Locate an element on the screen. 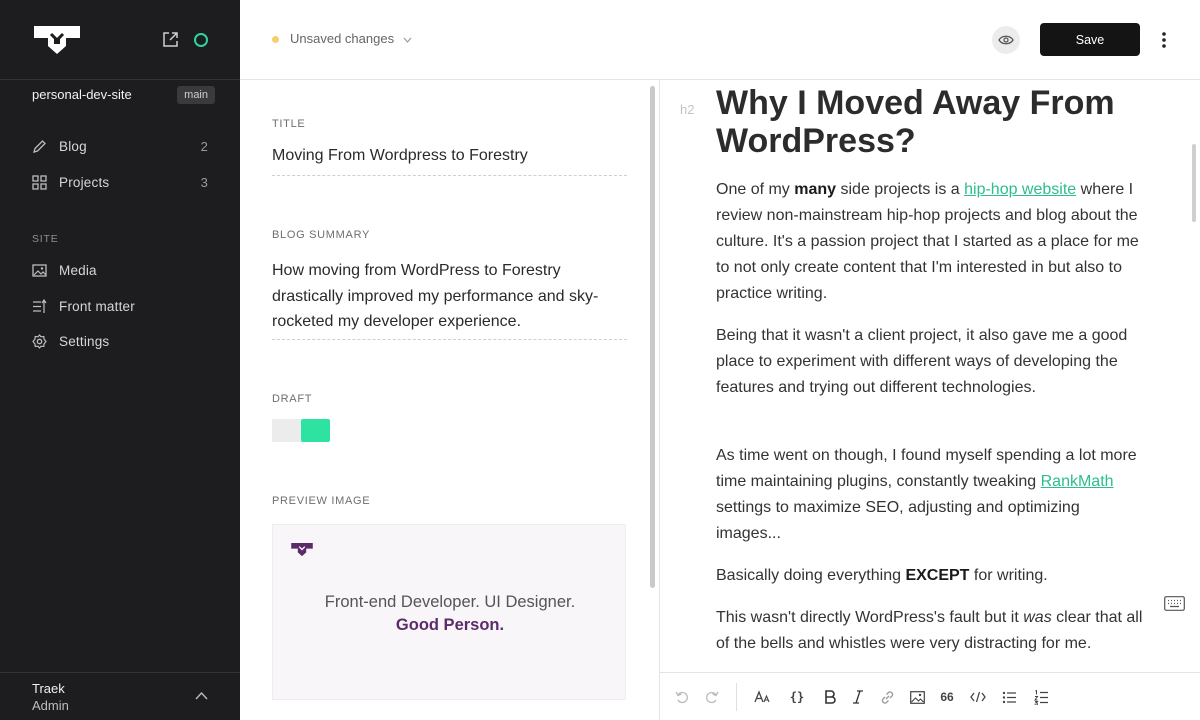 This screenshot has width=1200, height=720. redo-button is located at coordinates (712, 697).